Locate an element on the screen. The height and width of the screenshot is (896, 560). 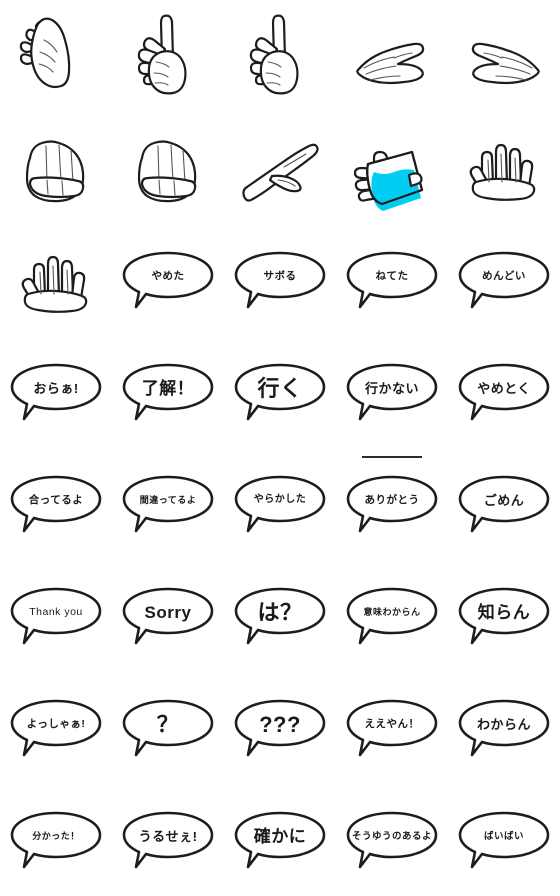
sticker-cell-bubble: 行く is located at coordinates (280, 392).